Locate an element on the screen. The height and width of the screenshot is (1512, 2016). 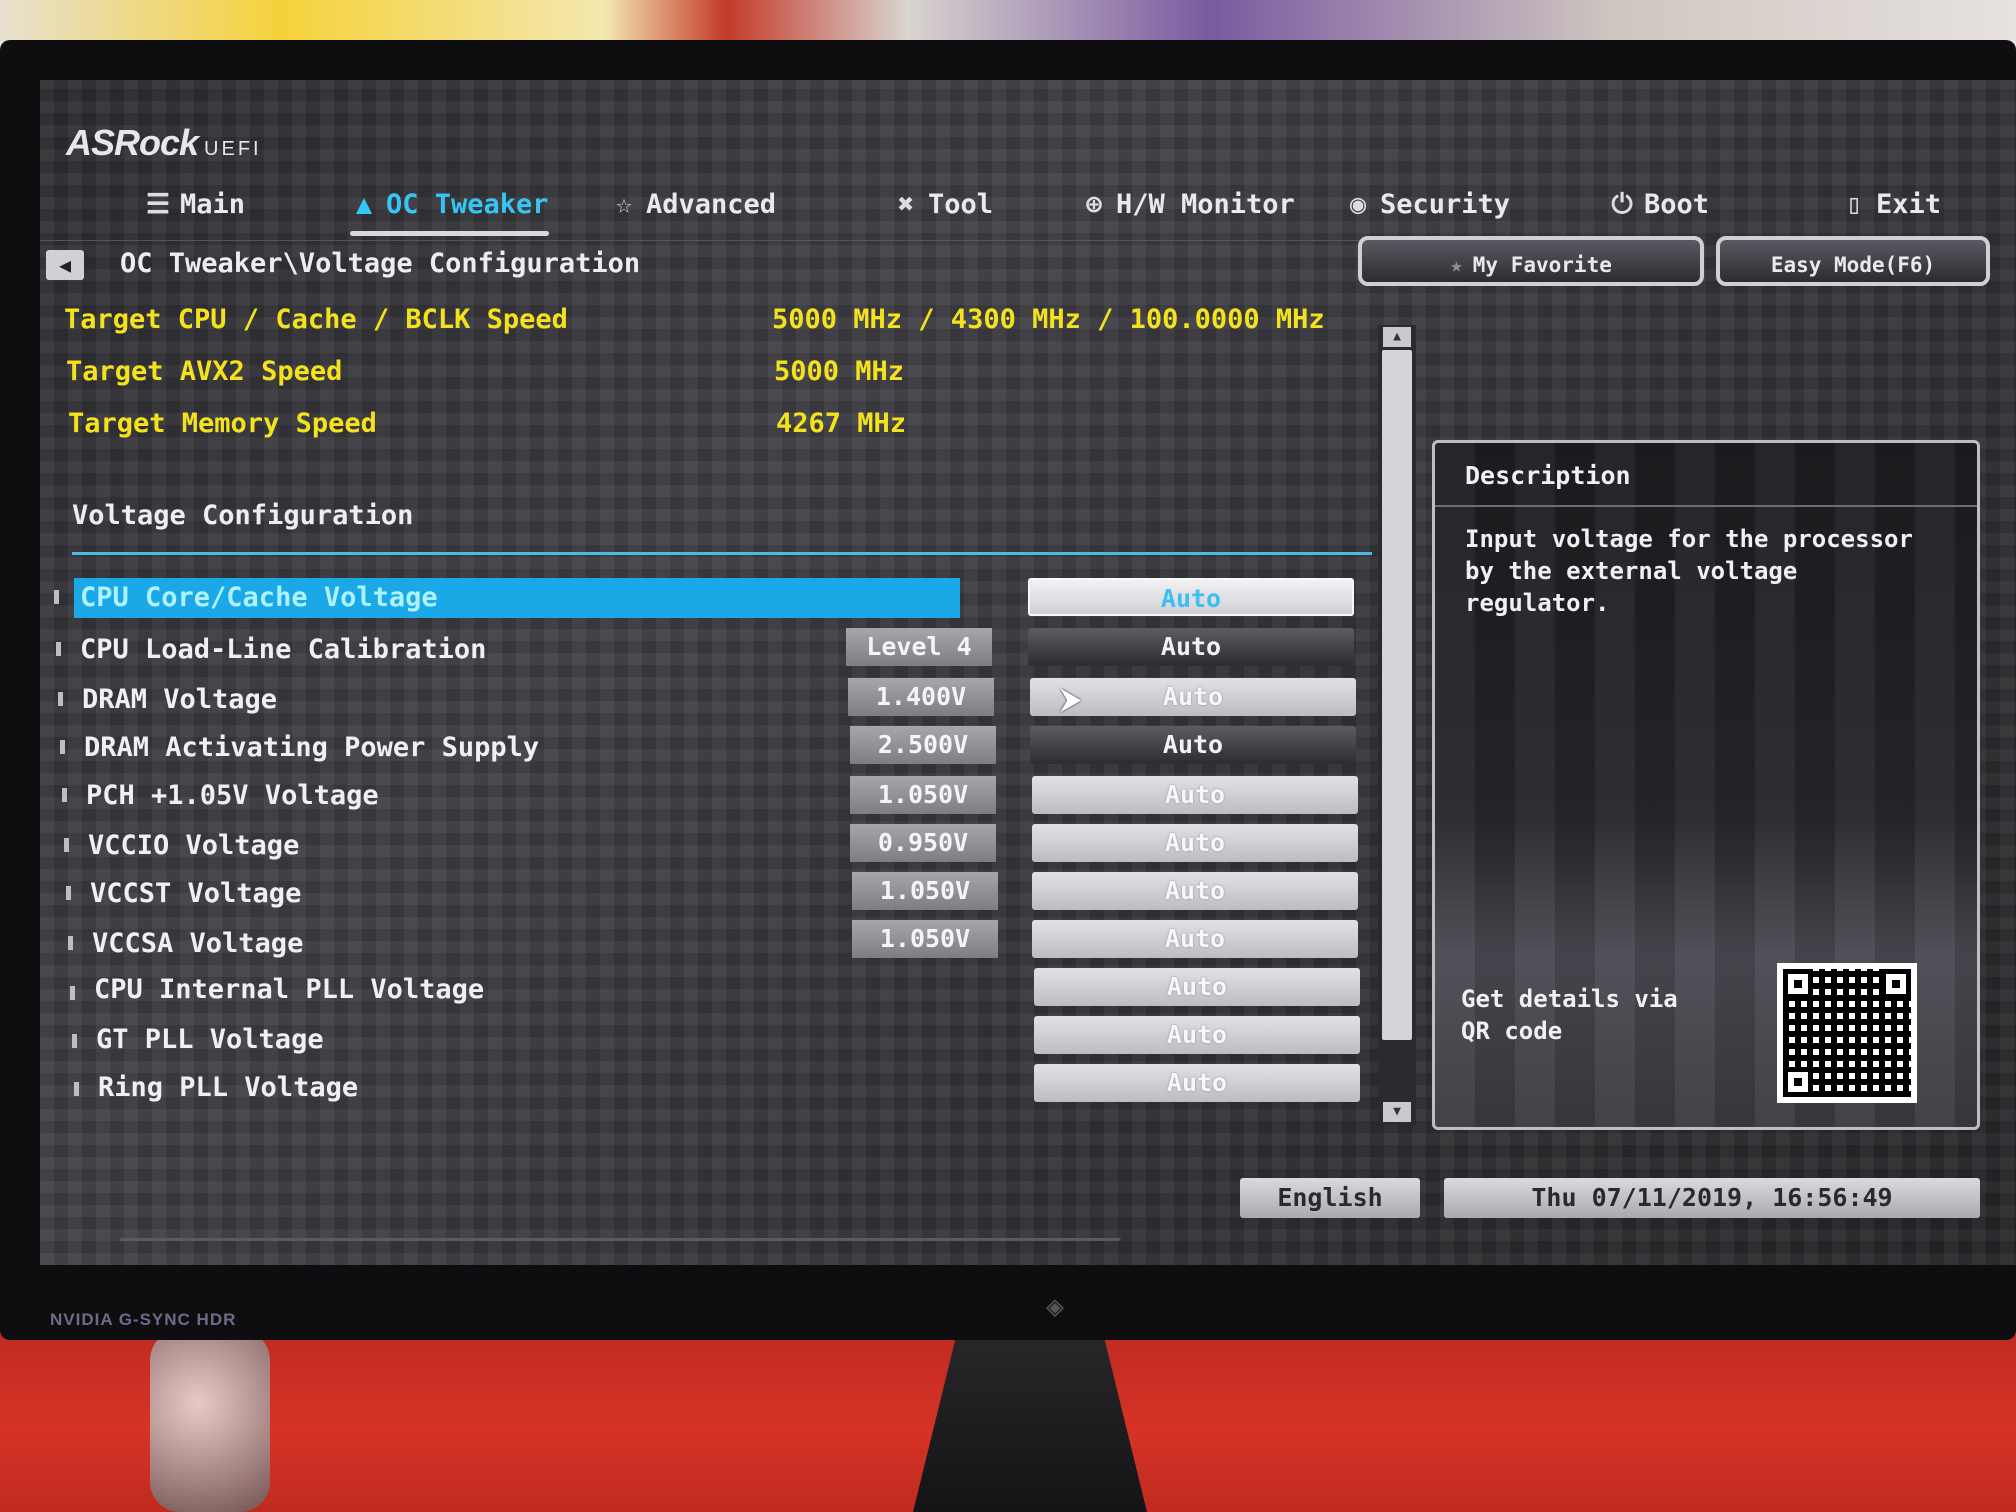
row-dram-voltage: DRAM Voltage is located at coordinates (179, 700).